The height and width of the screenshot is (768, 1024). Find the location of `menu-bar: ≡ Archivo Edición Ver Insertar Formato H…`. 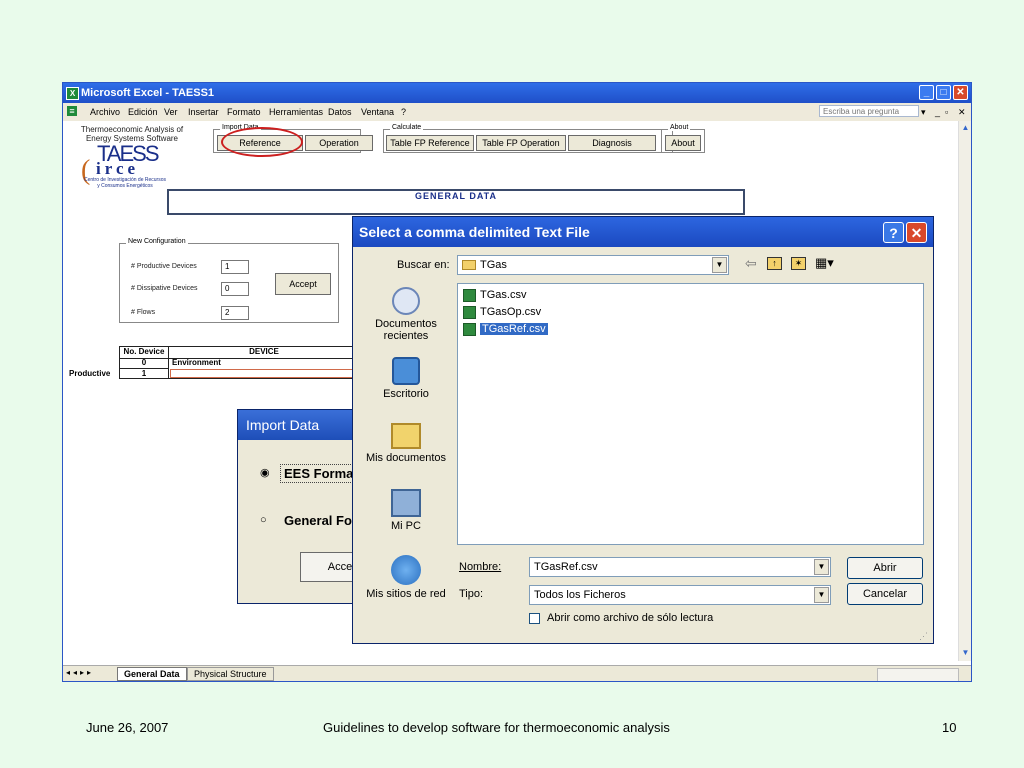

menu-bar: ≡ Archivo Edición Ver Insertar Formato H… is located at coordinates (517, 112).